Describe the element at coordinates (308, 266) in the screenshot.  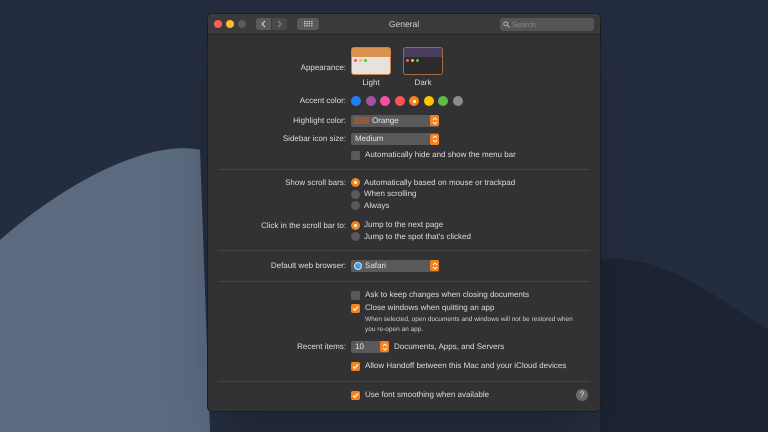
I see `setting-label: Default web browser:` at that location.